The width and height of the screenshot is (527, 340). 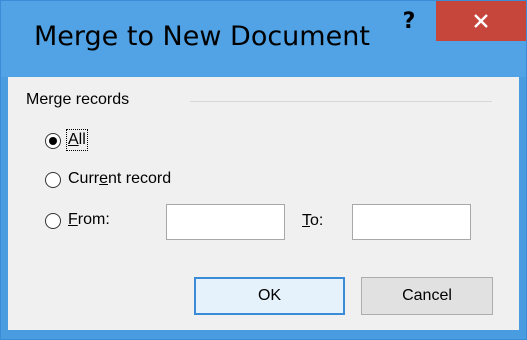 I want to click on radio-current-record-label: Current record, so click(x=120, y=178).